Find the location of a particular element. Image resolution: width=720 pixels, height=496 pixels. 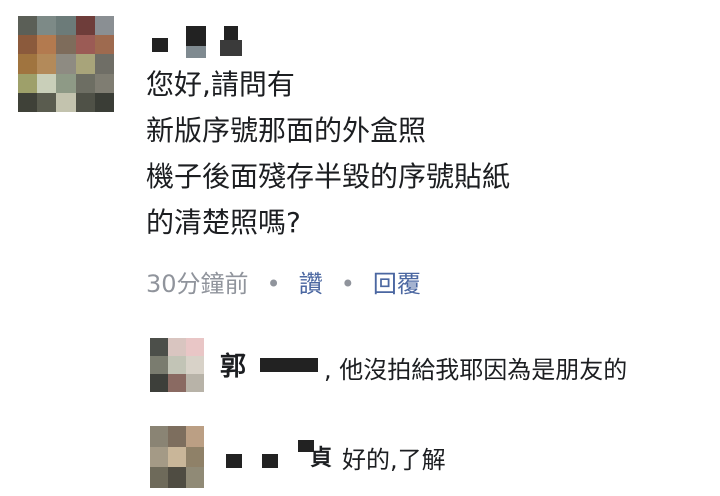

reply-text: , 他沒拍給我耶因為是朋友的 is located at coordinates (476, 370).